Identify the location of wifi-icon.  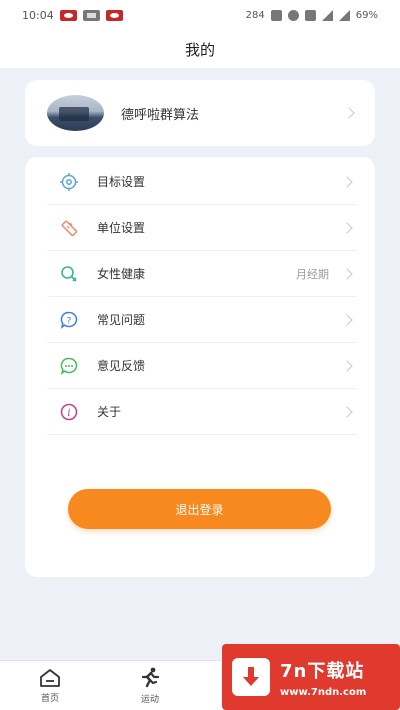
(327, 15).